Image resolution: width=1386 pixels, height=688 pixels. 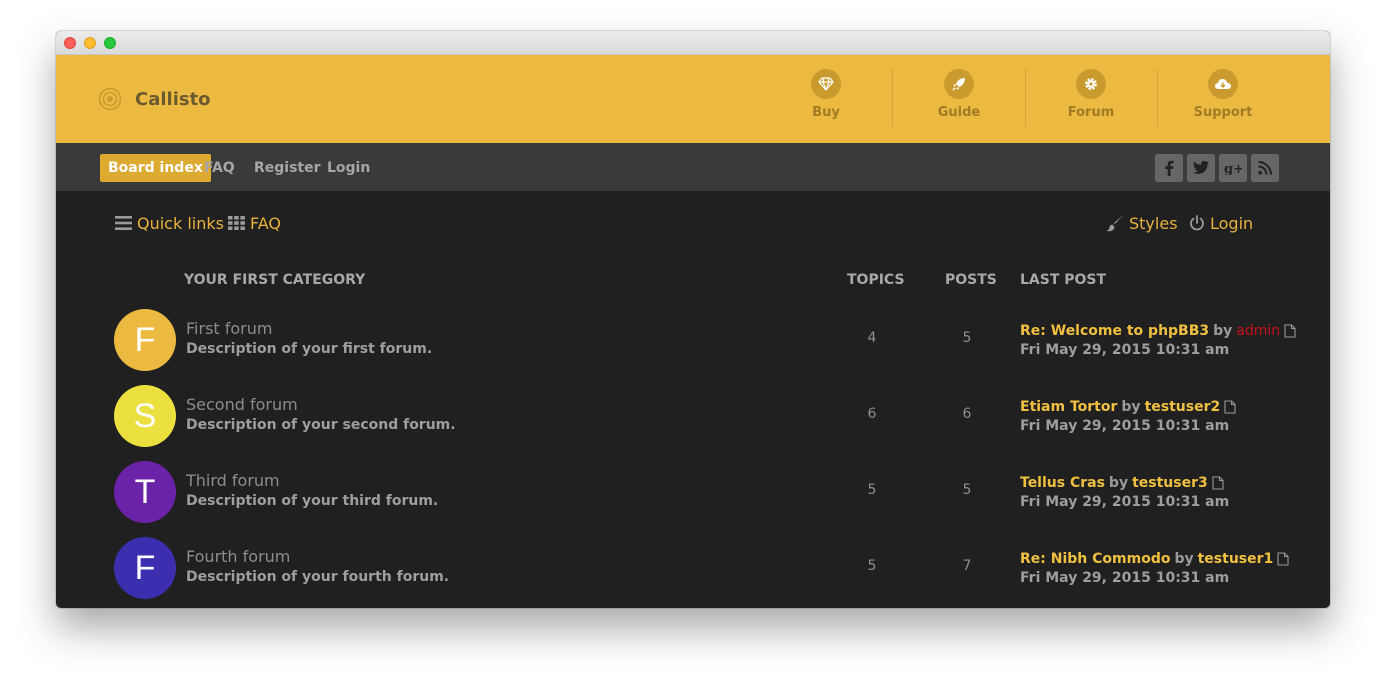 I want to click on category-title: YOUR FIRST CATEGORY, so click(x=274, y=280).